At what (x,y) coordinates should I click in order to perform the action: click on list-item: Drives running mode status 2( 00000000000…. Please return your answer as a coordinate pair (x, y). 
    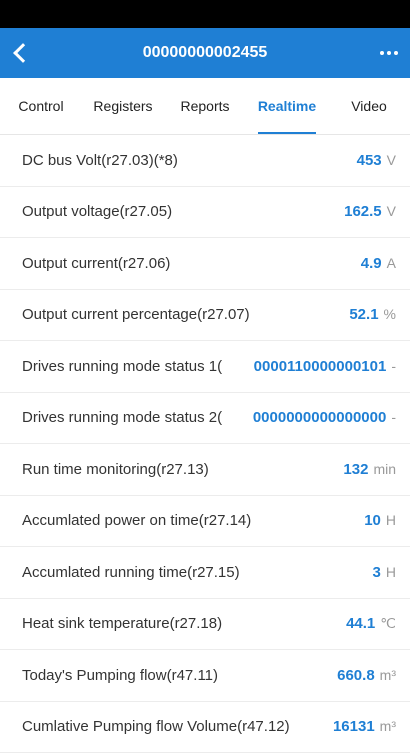
    Looking at the image, I should click on (205, 419).